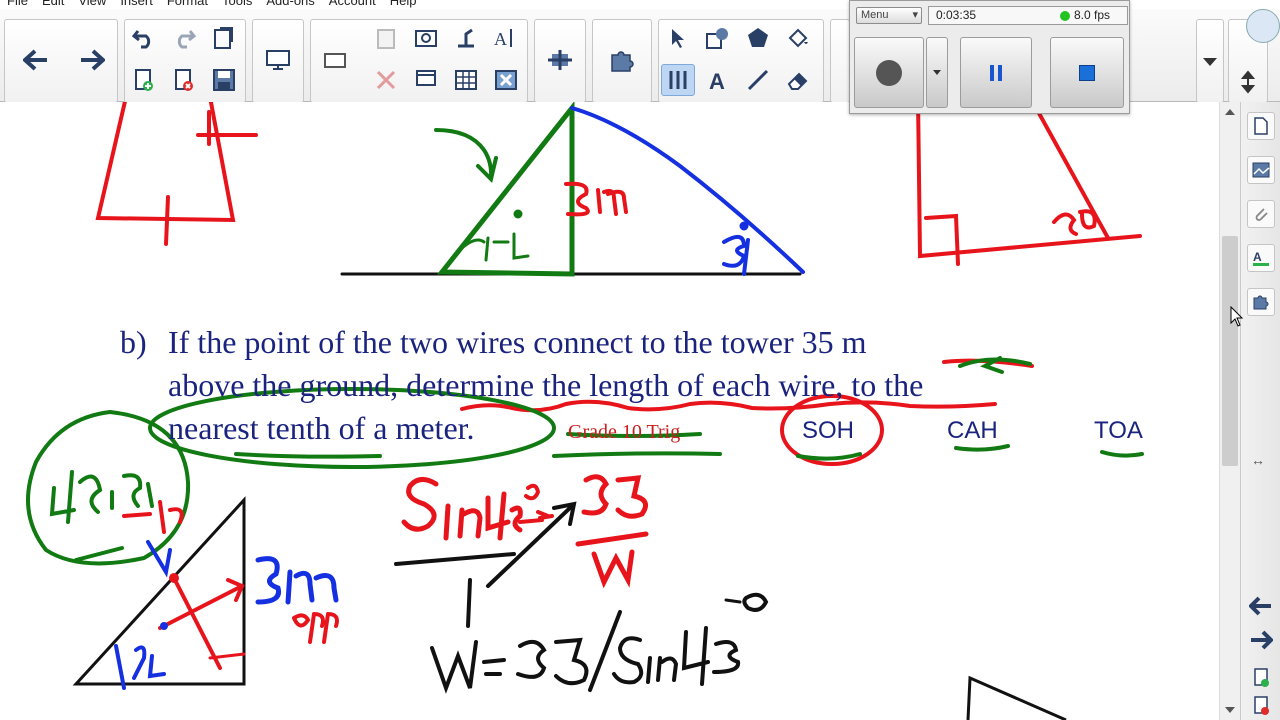 The width and height of the screenshot is (1280, 720). Describe the element at coordinates (36, 60) in the screenshot. I see `back-arrow-icon` at that location.